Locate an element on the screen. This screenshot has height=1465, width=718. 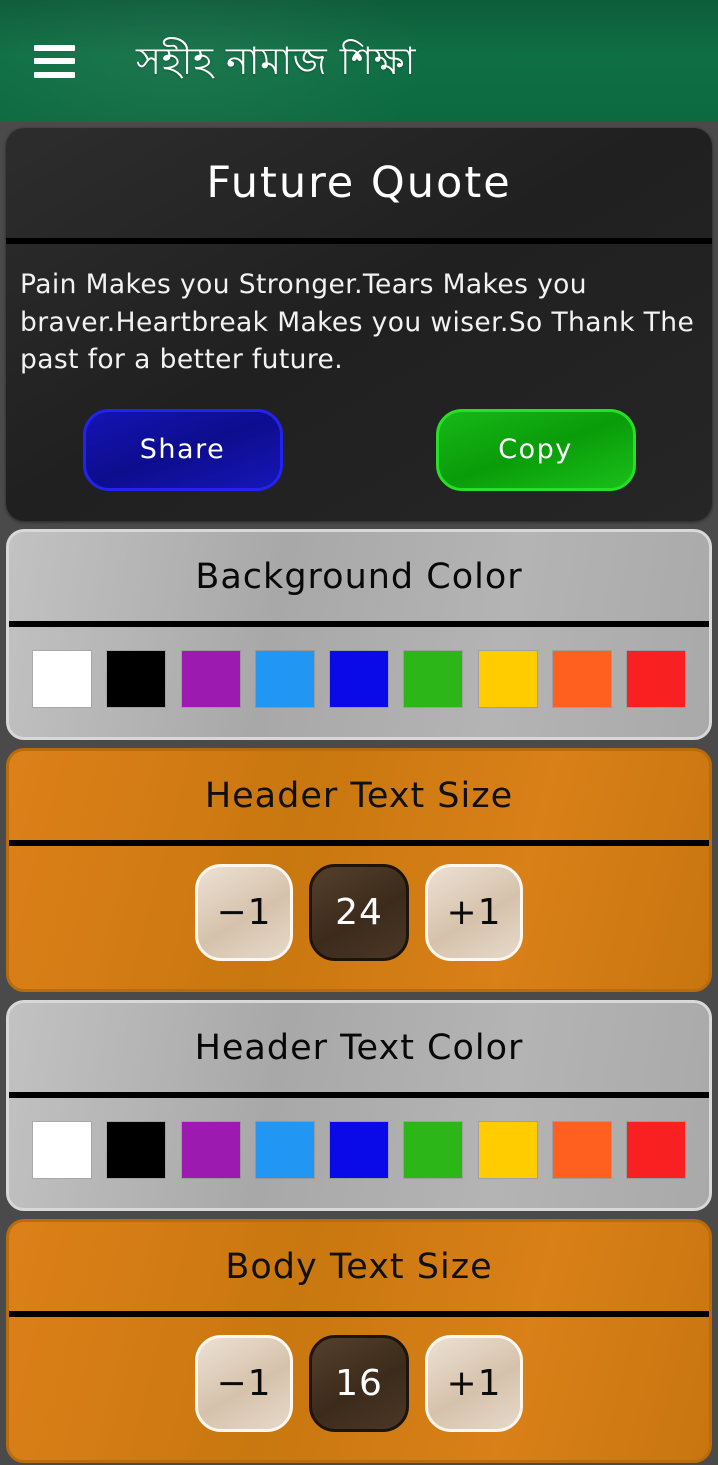
quote-action-row: Share Copy is located at coordinates (359, 454).